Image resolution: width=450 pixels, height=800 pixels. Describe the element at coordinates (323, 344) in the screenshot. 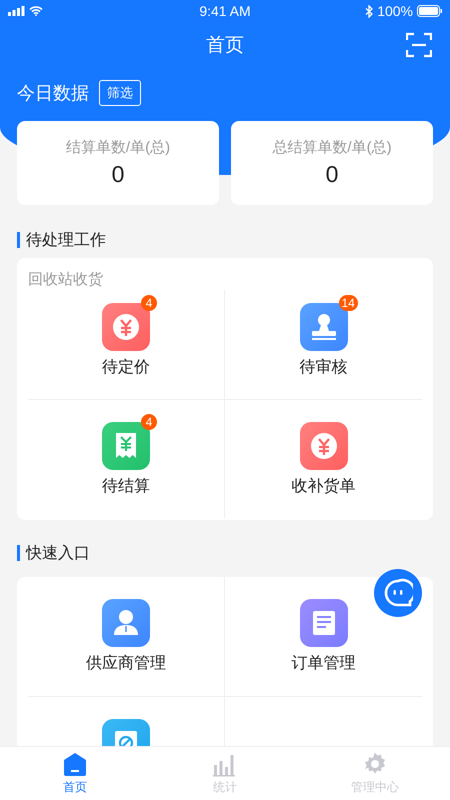

I see `shortcut-tile: 14 待审核` at that location.